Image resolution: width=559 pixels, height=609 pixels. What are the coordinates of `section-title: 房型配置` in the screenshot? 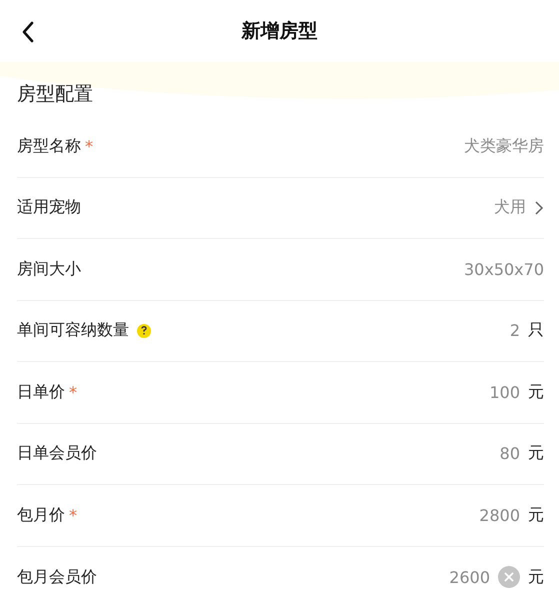 It's located at (55, 94).